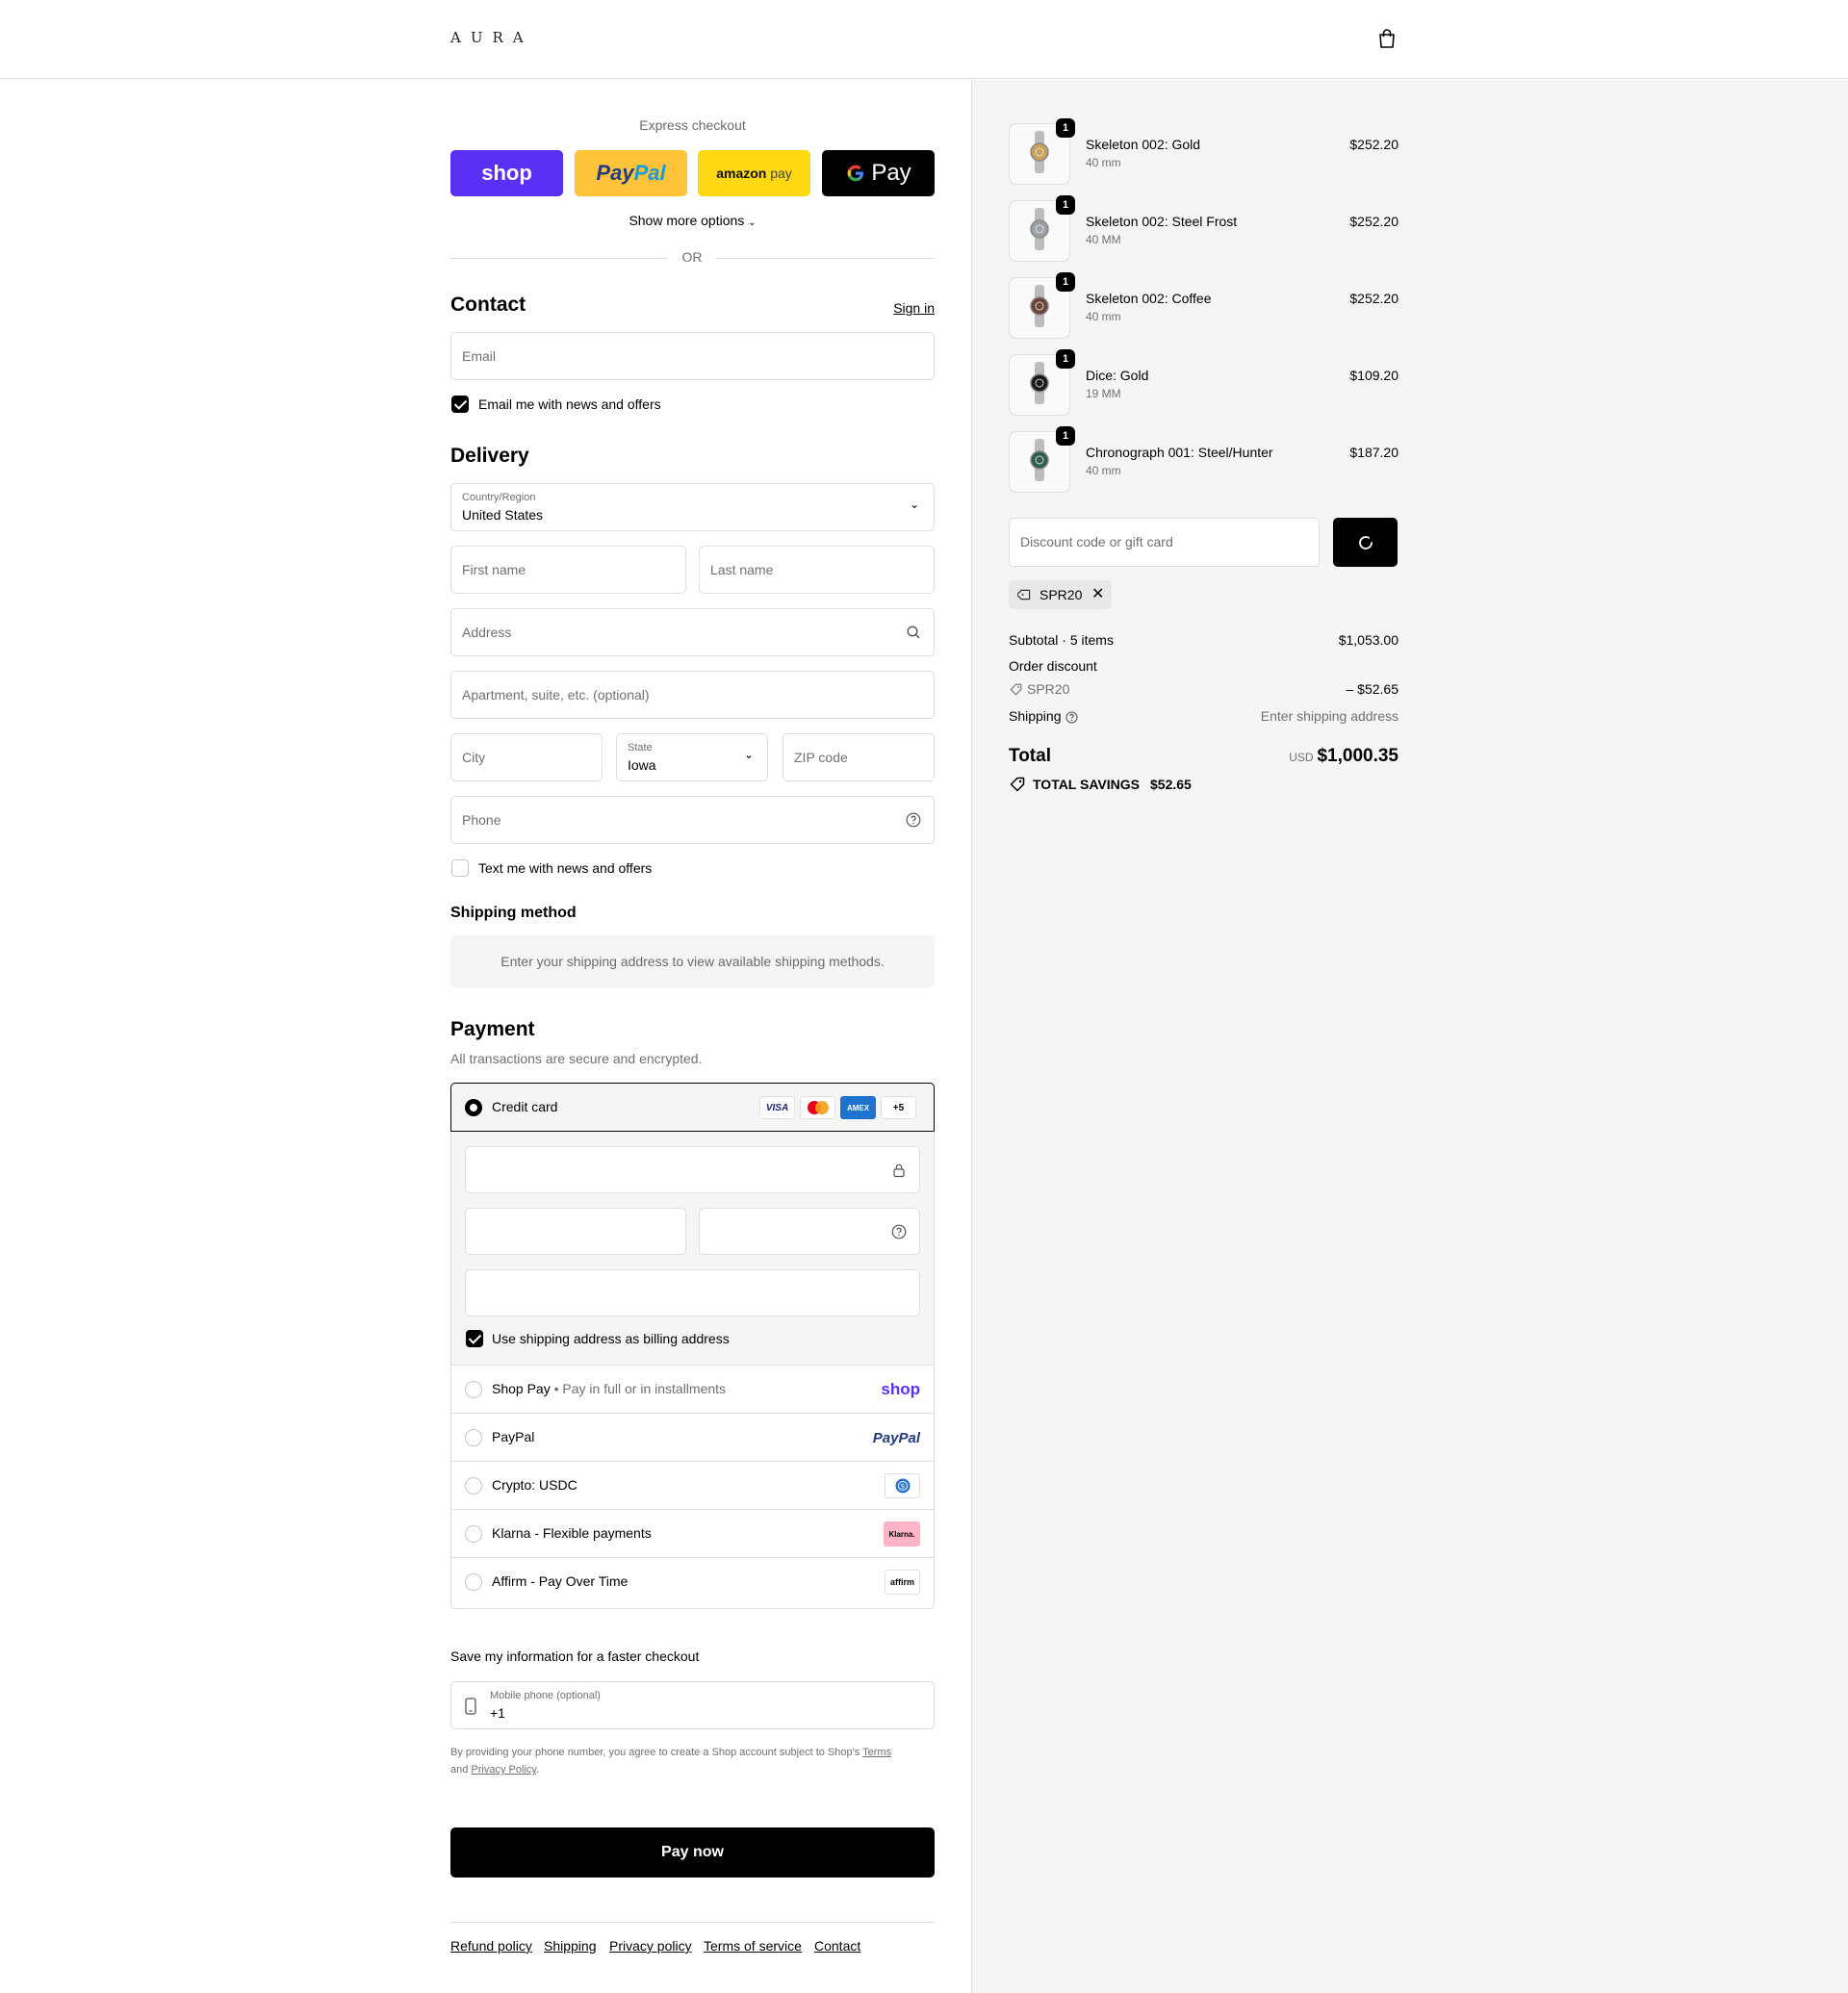 The height and width of the screenshot is (1993, 1848). What do you see at coordinates (650, 1946) in the screenshot?
I see `footer-link-privacy-policy: Privacy policy` at bounding box center [650, 1946].